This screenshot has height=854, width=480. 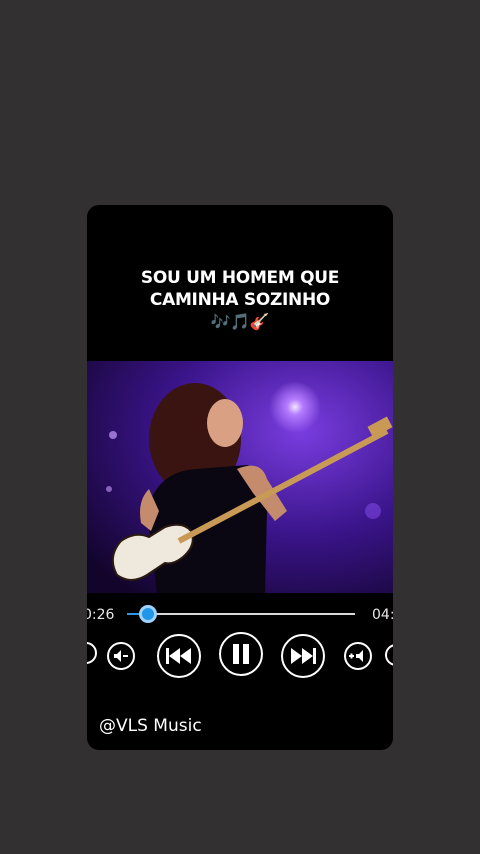 I want to click on caption-line-2: CAMINHA SOZINHO, so click(x=240, y=300).